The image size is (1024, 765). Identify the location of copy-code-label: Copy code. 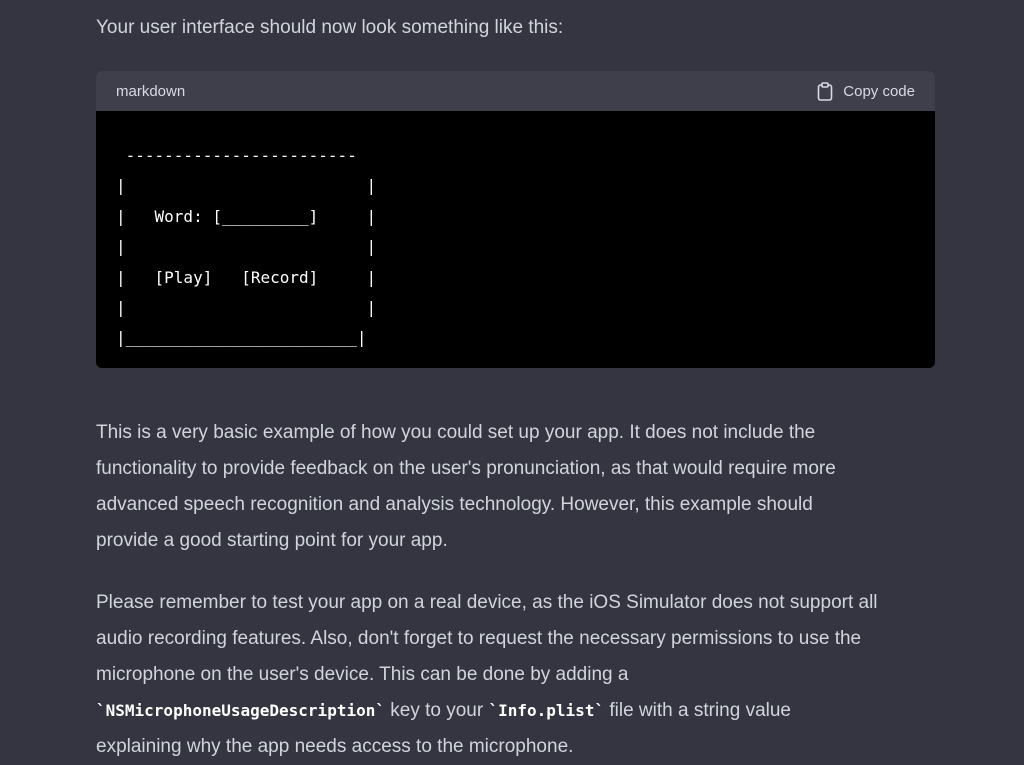
(879, 91).